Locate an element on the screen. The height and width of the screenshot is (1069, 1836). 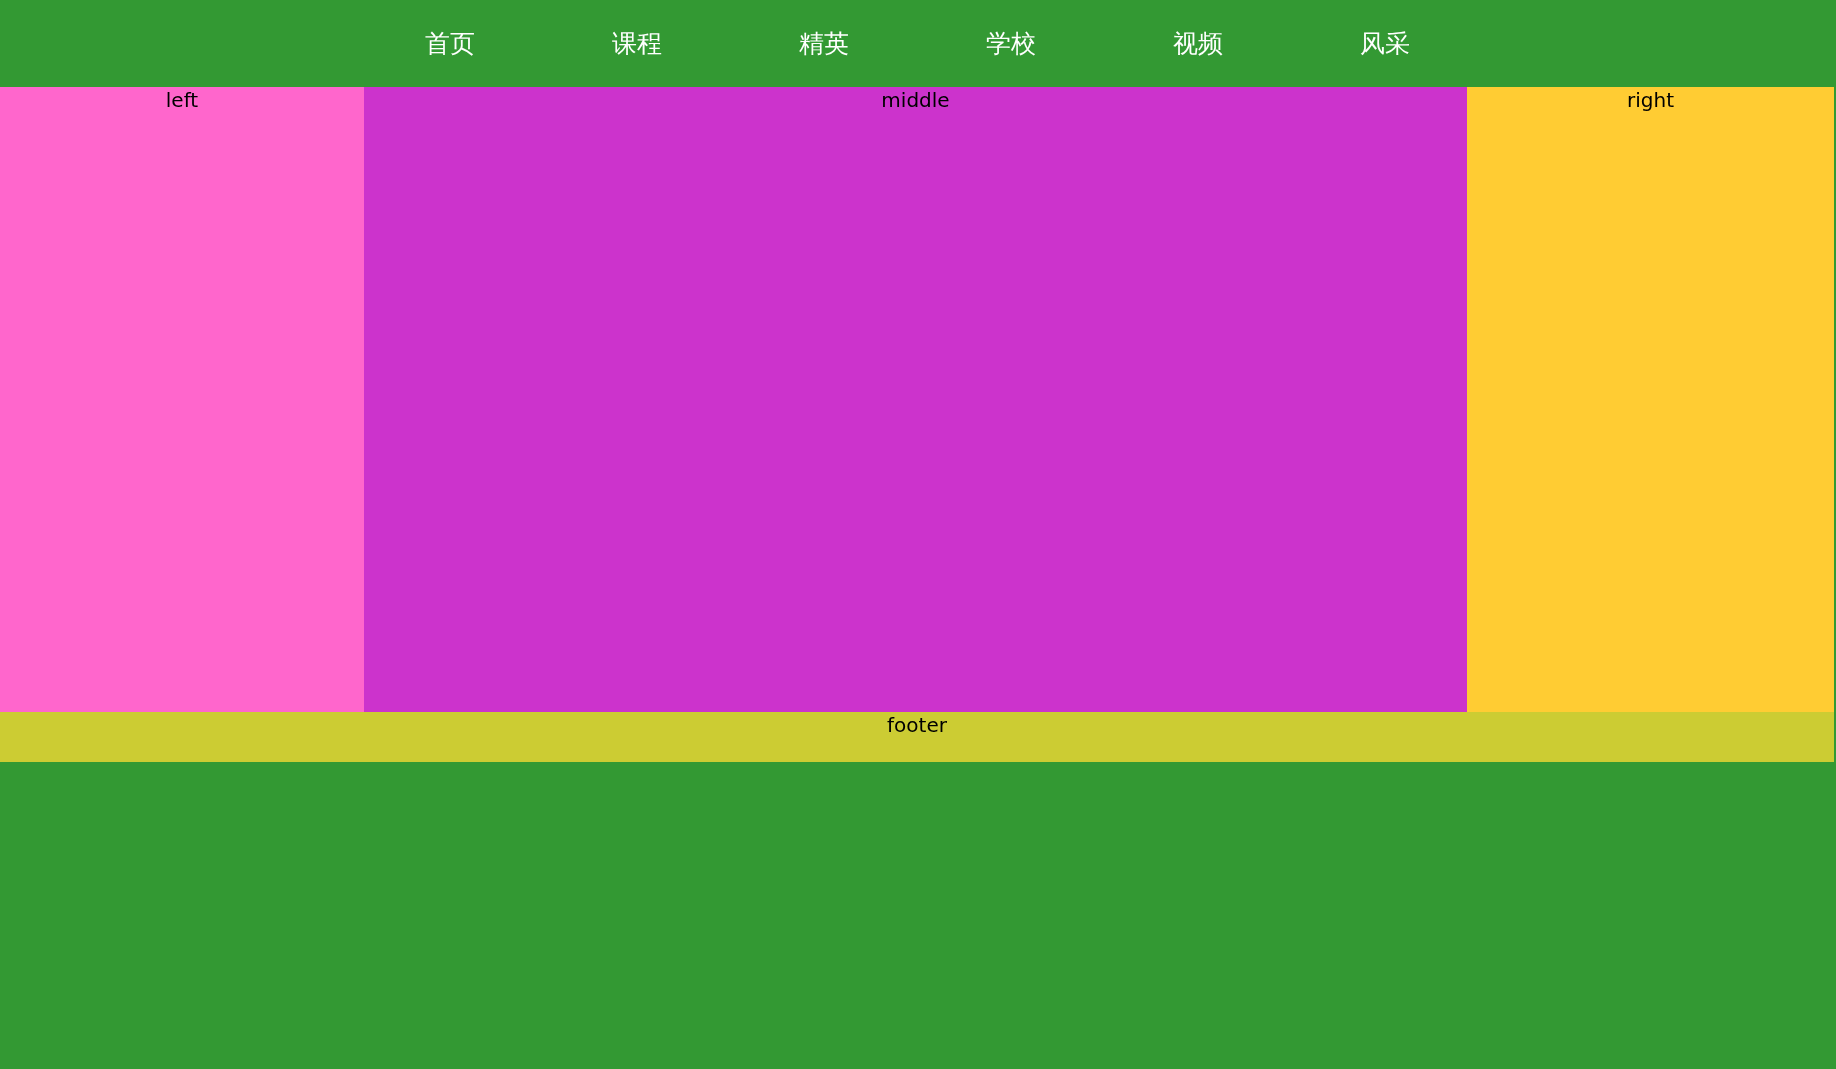
nav-link: 首页 is located at coordinates (449, 43).